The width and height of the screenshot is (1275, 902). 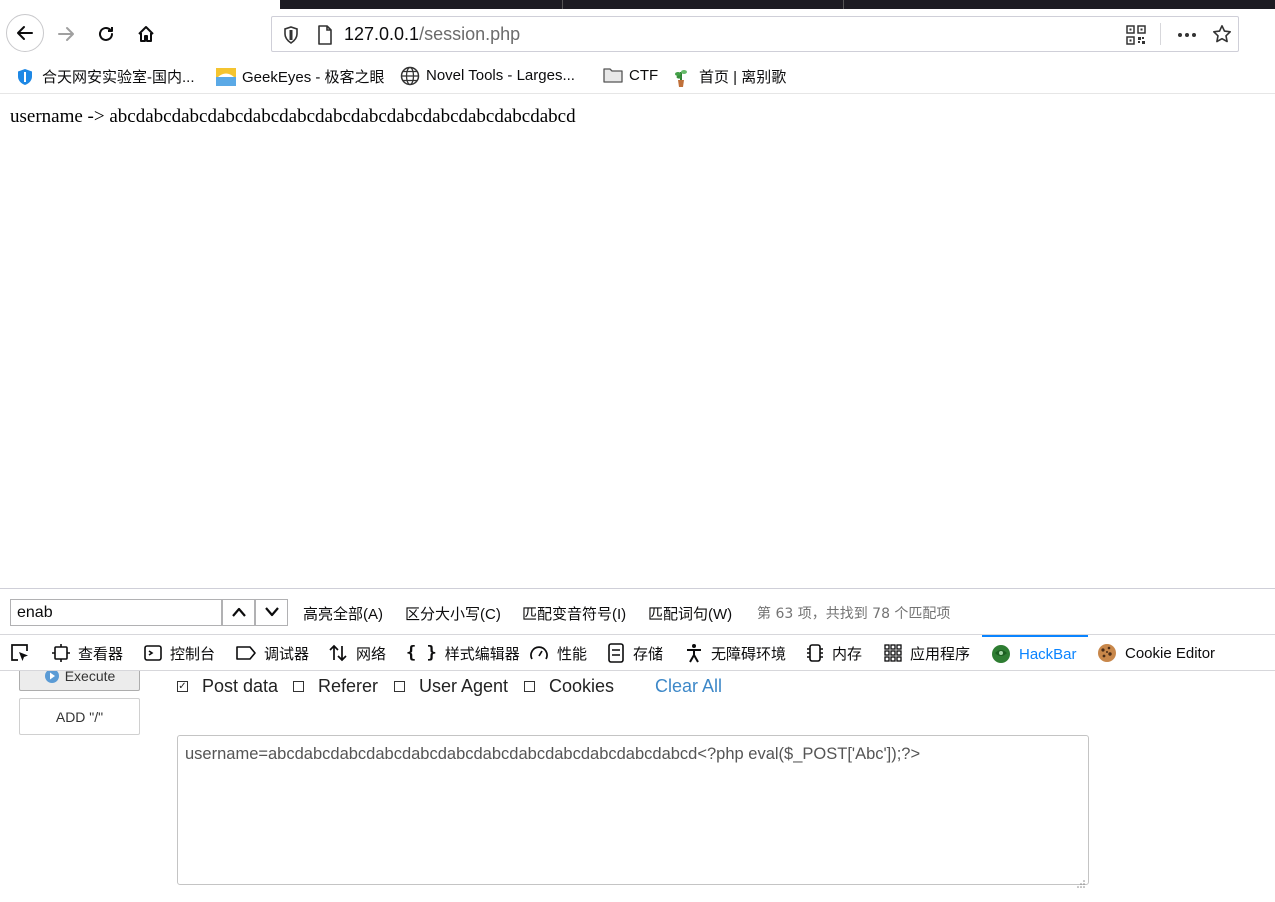 I want to click on tab-accessibility: 无障碍环境, so click(x=735, y=653).